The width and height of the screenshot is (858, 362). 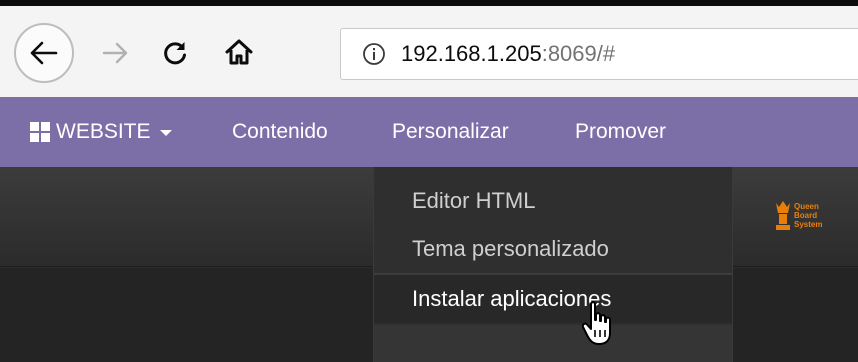 I want to click on apps-grid-icon, so click(x=40, y=132).